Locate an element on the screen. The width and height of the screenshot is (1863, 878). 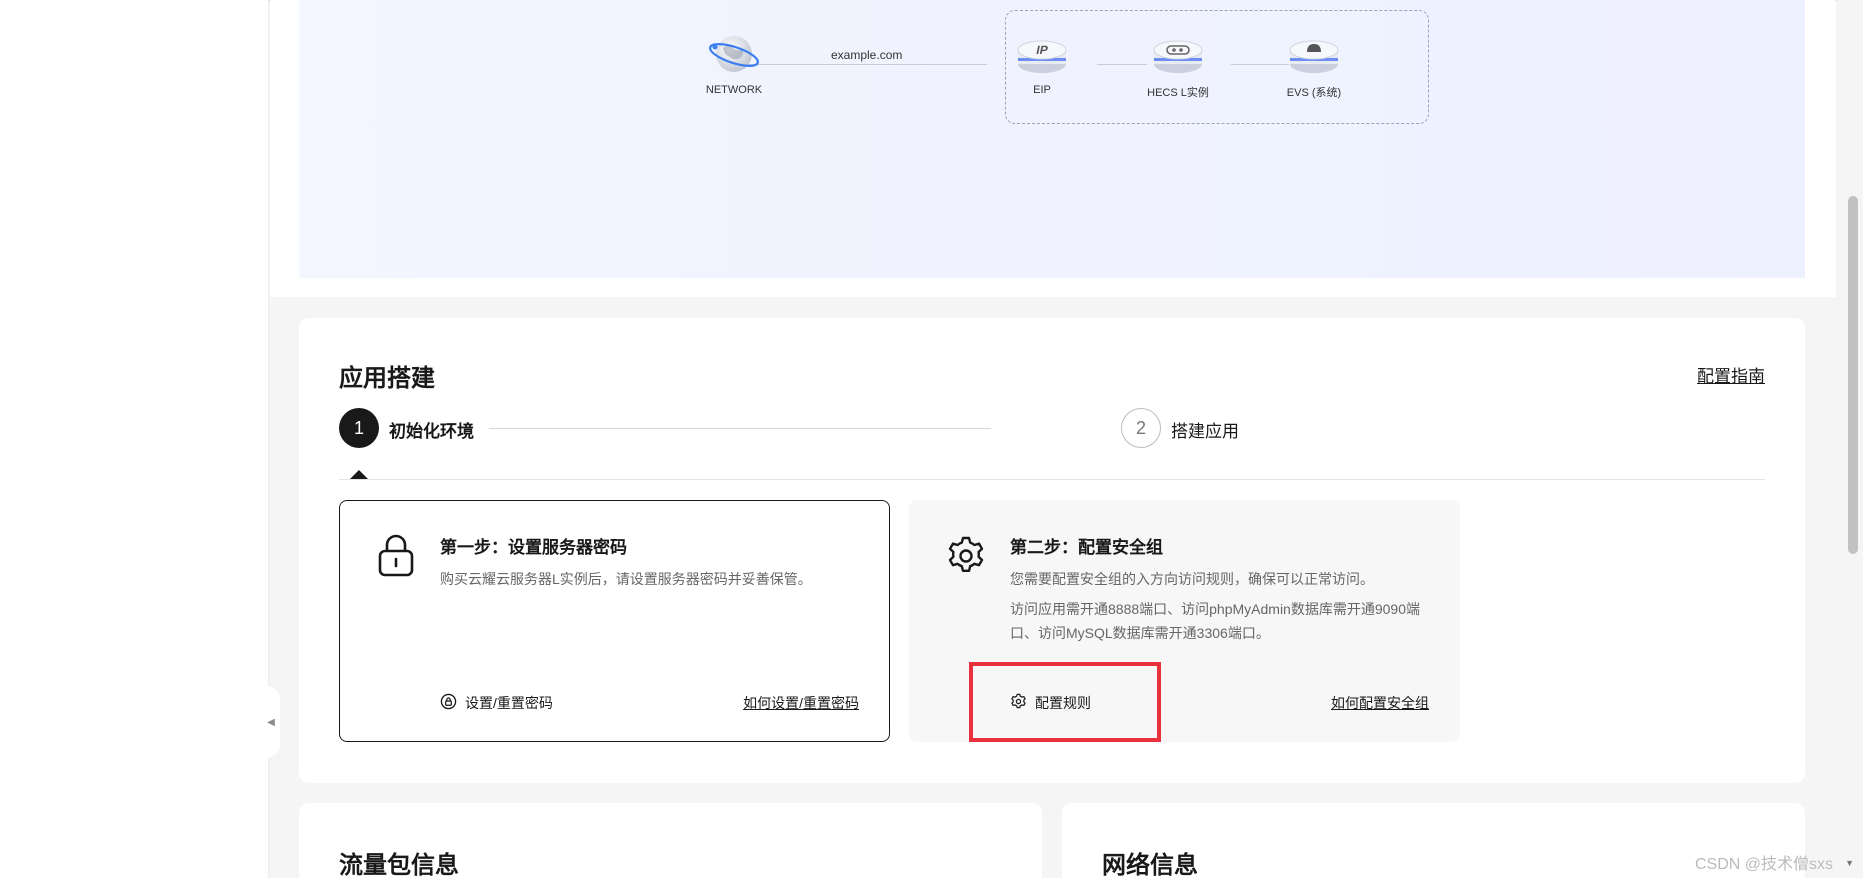
card-title: 网络信息 is located at coordinates (1150, 865).